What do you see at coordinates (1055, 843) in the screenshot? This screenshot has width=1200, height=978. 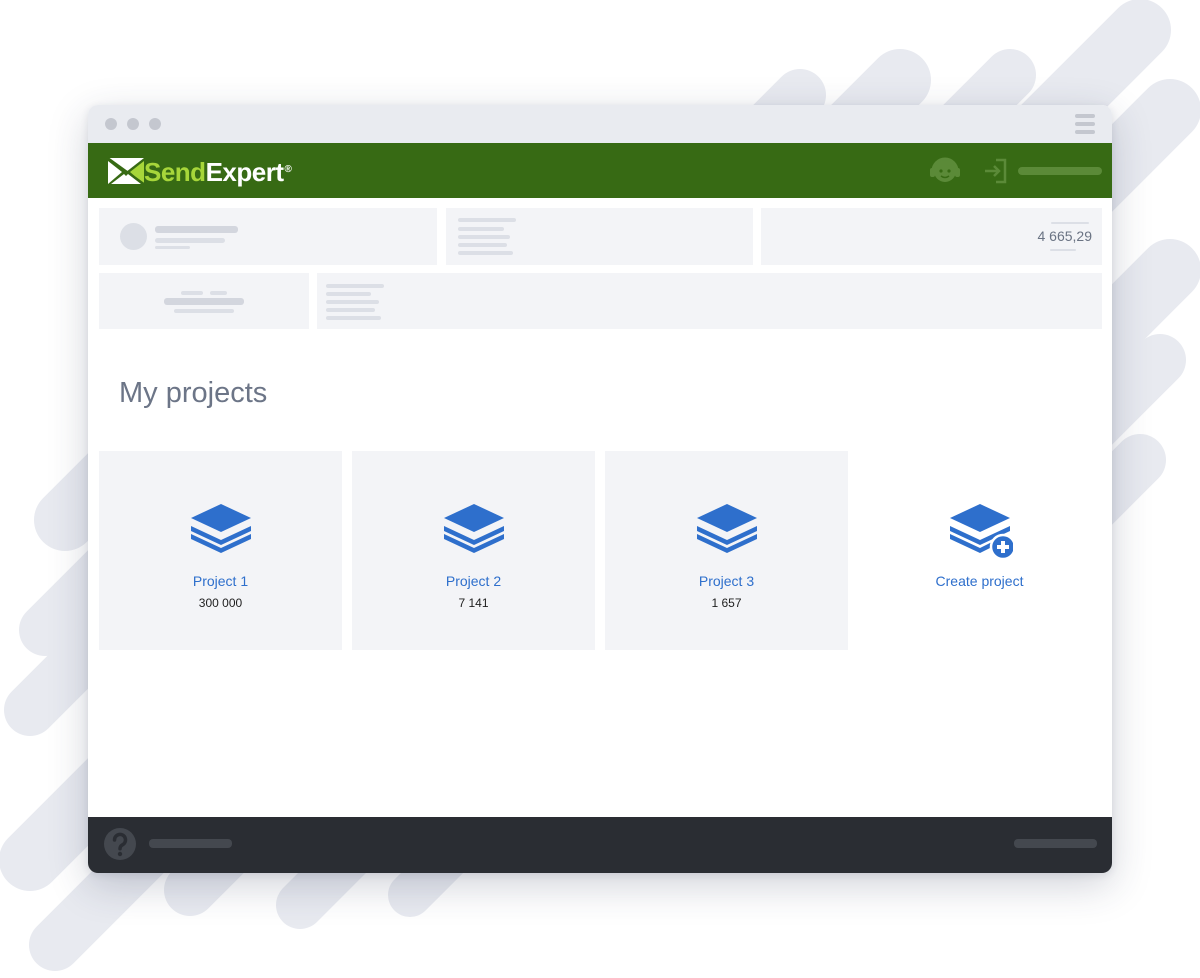 I see `footer-link-placeholder-right` at bounding box center [1055, 843].